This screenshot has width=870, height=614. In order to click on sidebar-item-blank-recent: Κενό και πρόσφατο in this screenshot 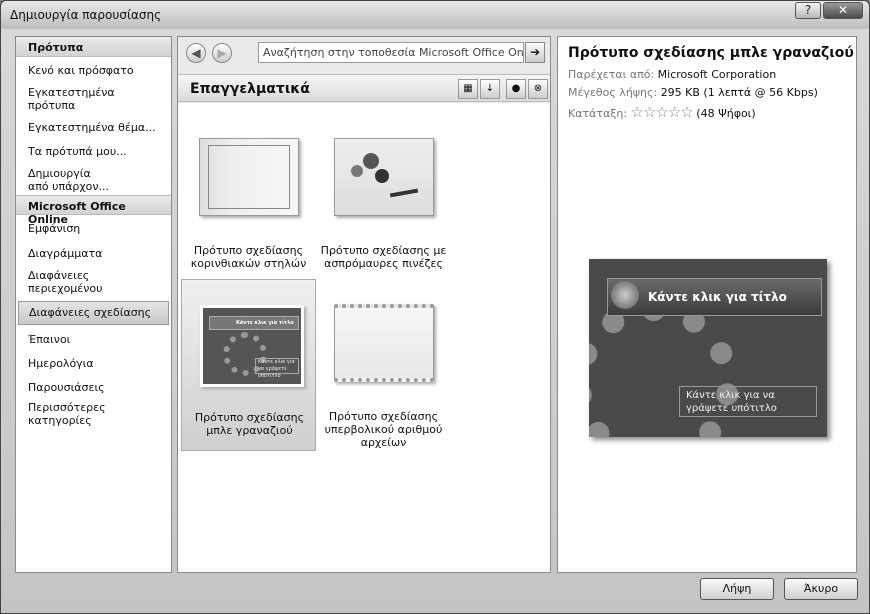, I will do `click(93, 72)`.